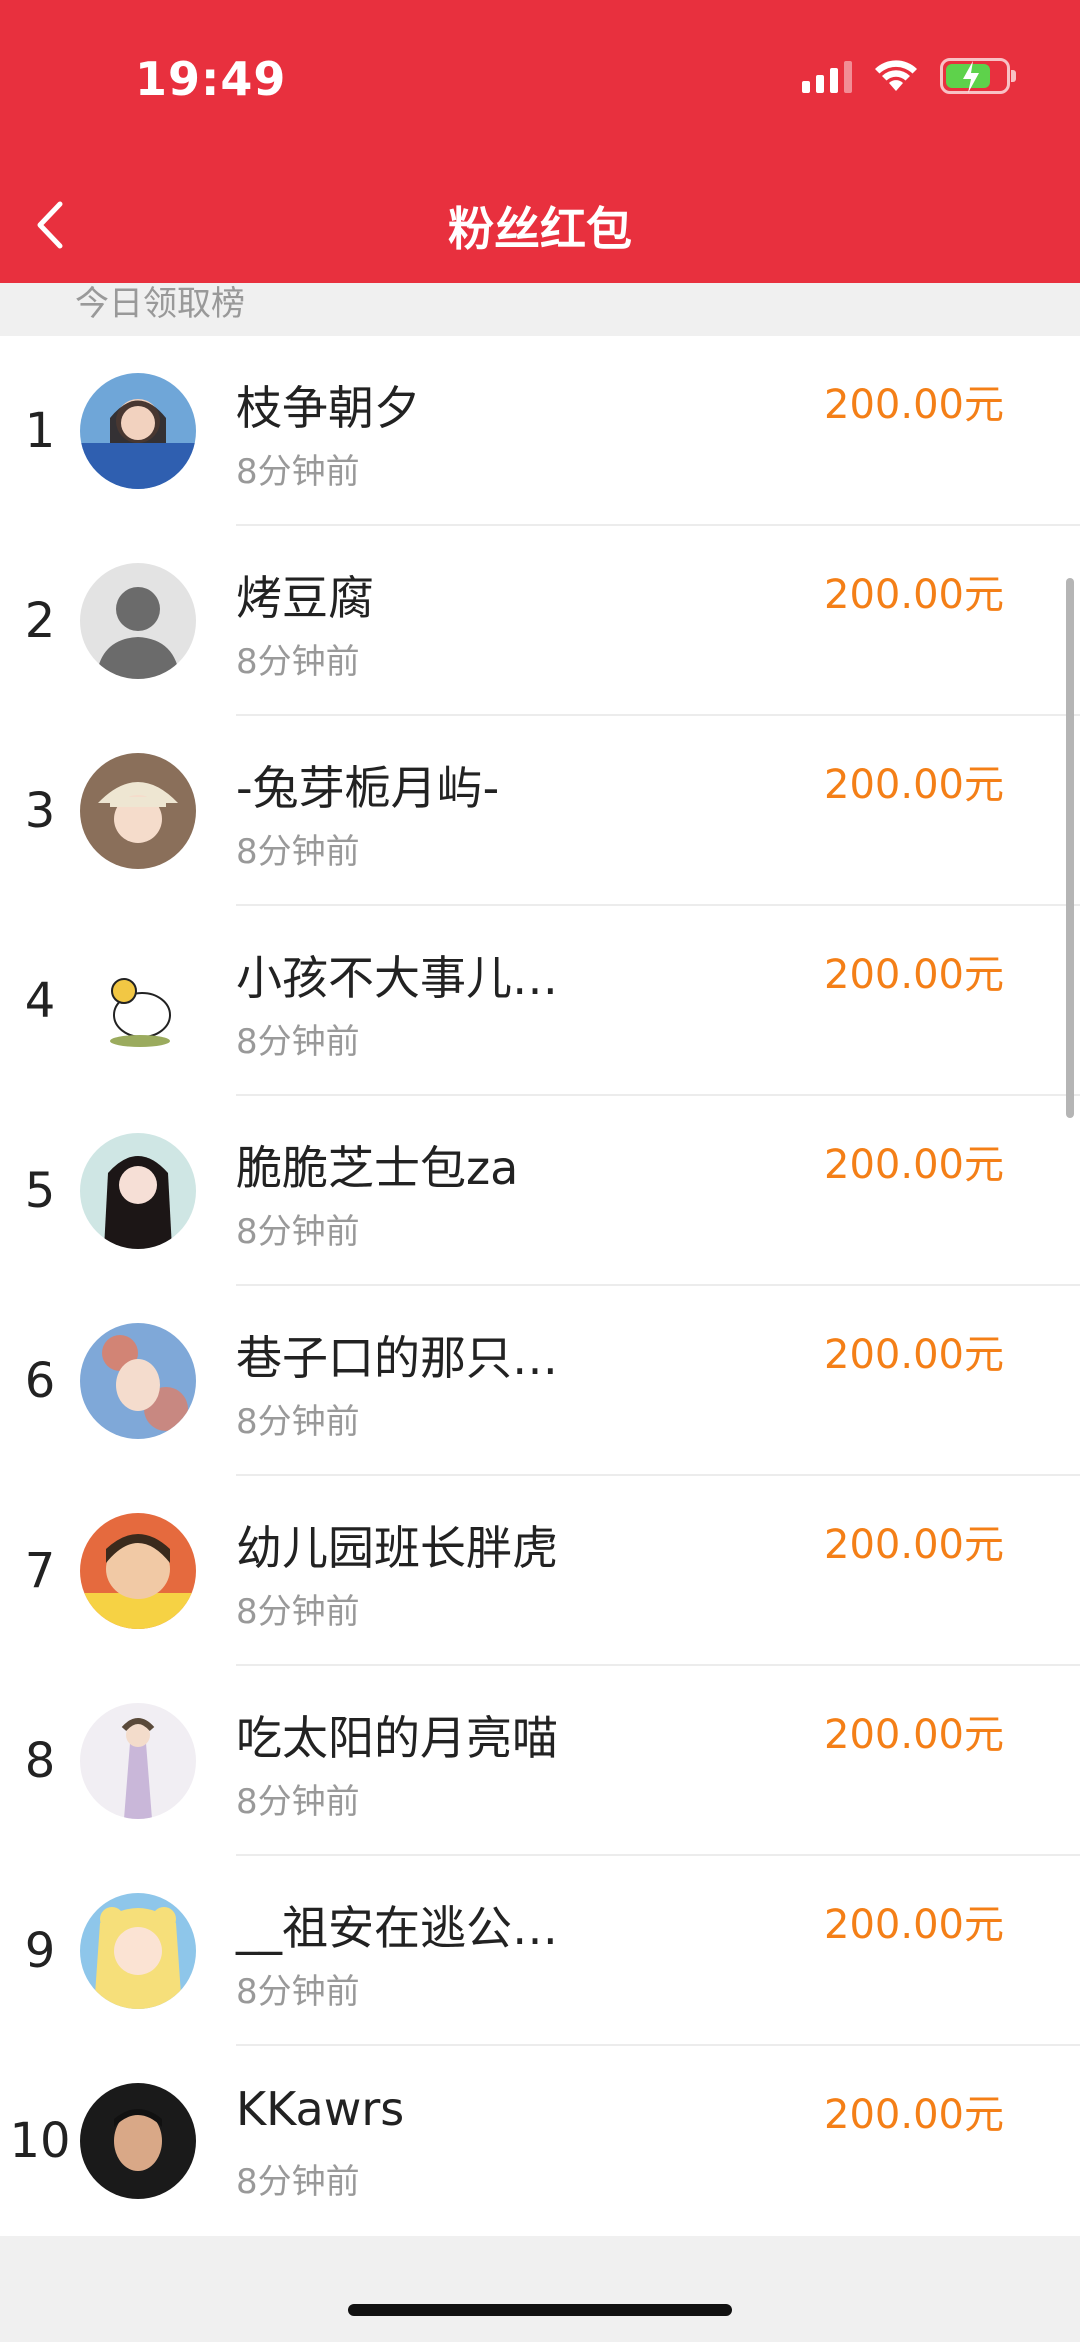 This screenshot has height=2342, width=1080. Describe the element at coordinates (40, 2141) in the screenshot. I see `rank-number: 10` at that location.